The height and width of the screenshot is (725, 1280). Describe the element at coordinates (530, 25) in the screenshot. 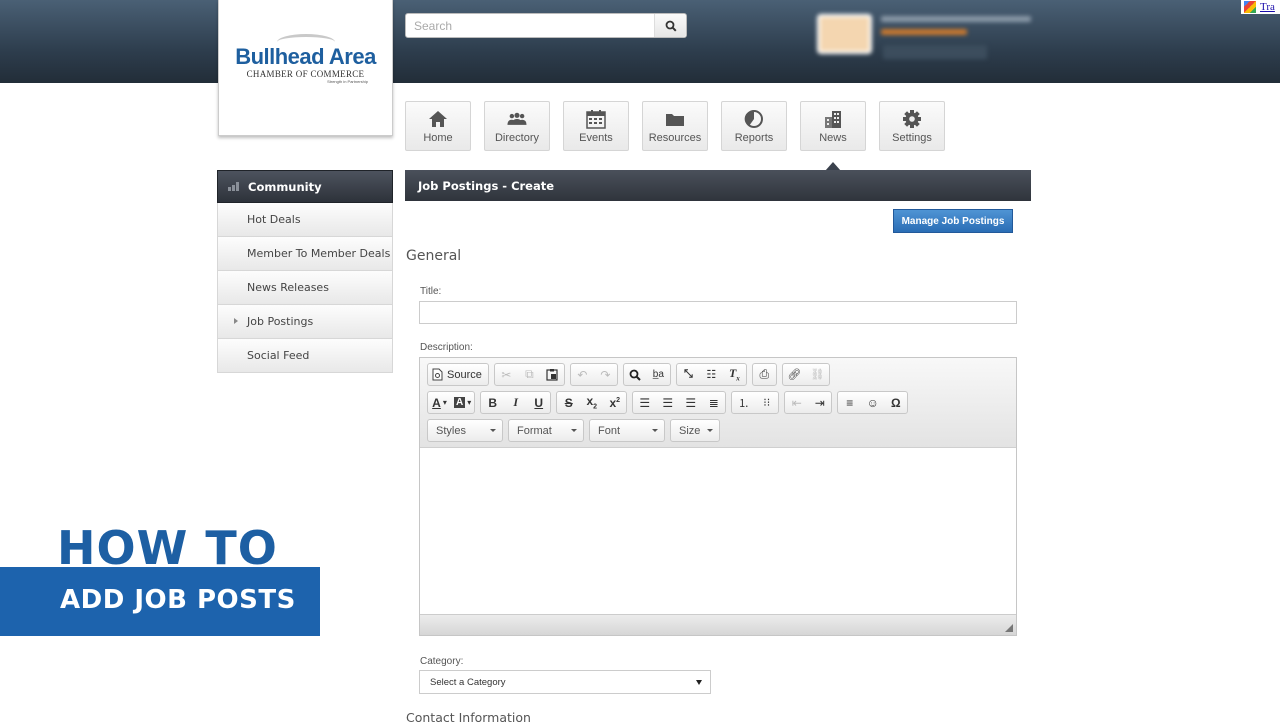

I see `search-input` at that location.